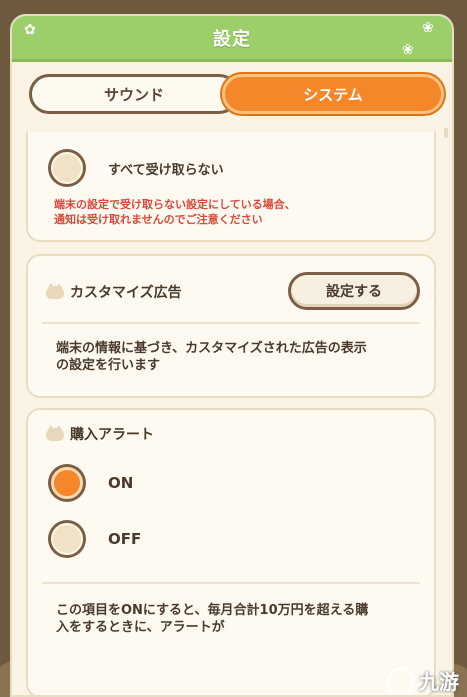 The height and width of the screenshot is (697, 467). I want to click on tab-system: システム, so click(333, 94).